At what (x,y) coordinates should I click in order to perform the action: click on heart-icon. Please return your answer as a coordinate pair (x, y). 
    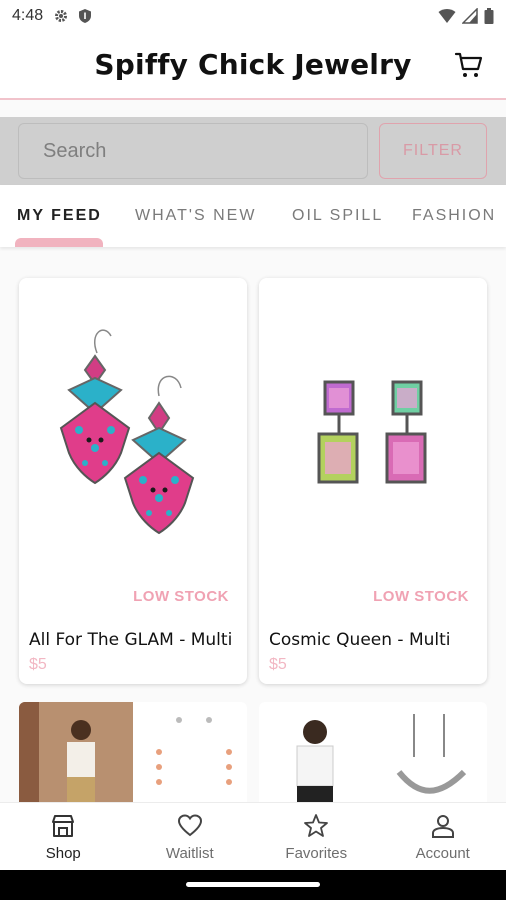
    Looking at the image, I should click on (189, 825).